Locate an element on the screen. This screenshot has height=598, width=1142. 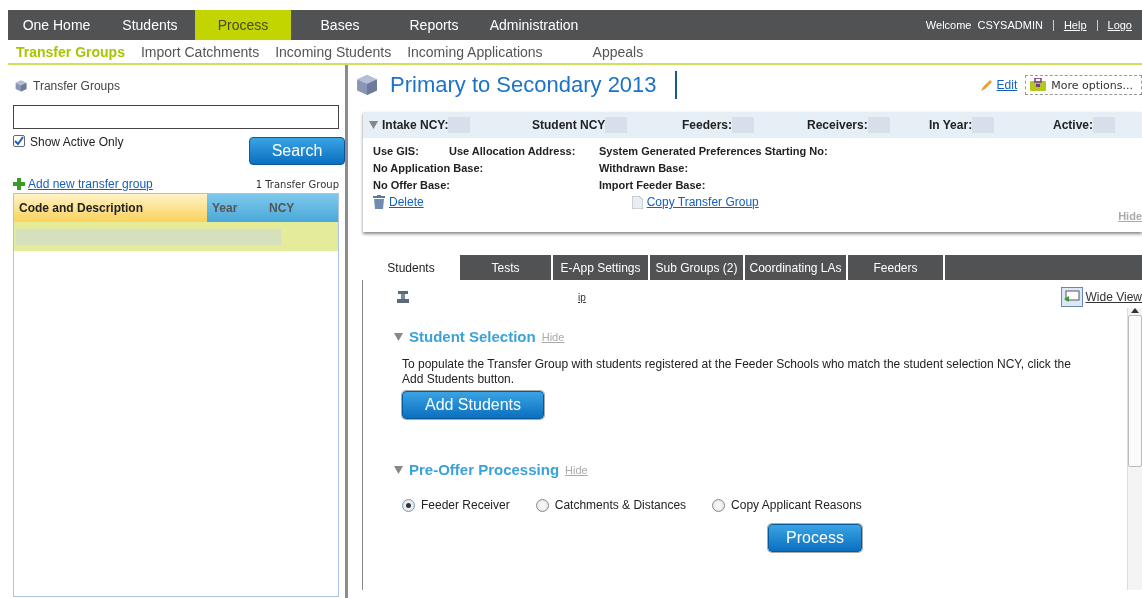
nav-tab: One Home is located at coordinates (56, 25).